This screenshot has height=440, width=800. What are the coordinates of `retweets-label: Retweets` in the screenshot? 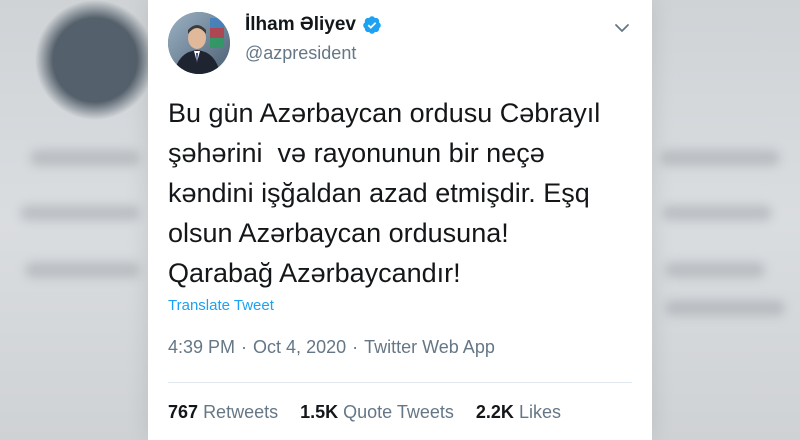 It's located at (241, 412).